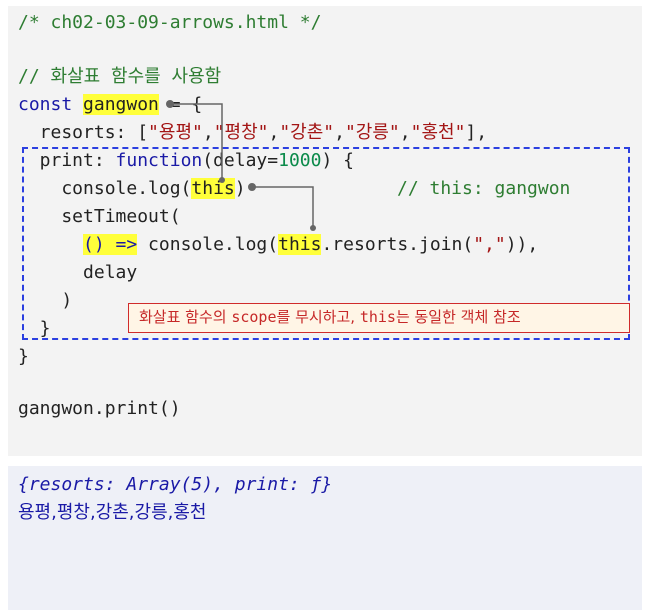 This screenshot has height=610, width=650. I want to click on resorts-close: ],, so click(476, 132).